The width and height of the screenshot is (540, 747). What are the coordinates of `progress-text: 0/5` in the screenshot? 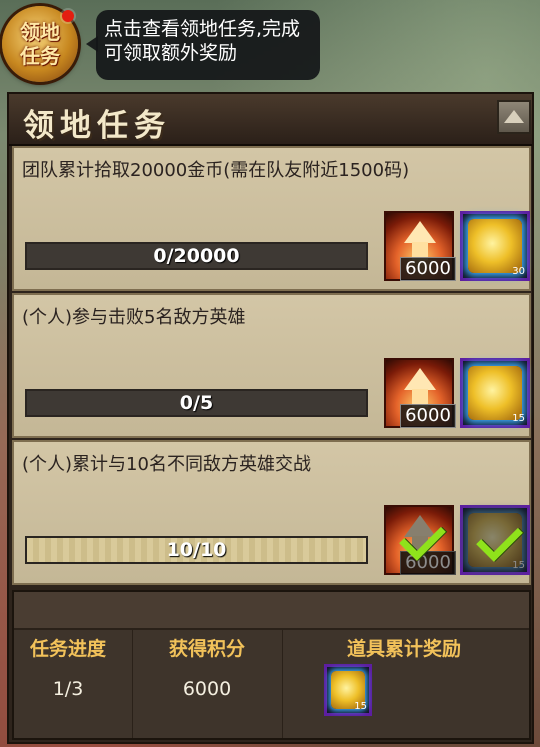 It's located at (196, 403).